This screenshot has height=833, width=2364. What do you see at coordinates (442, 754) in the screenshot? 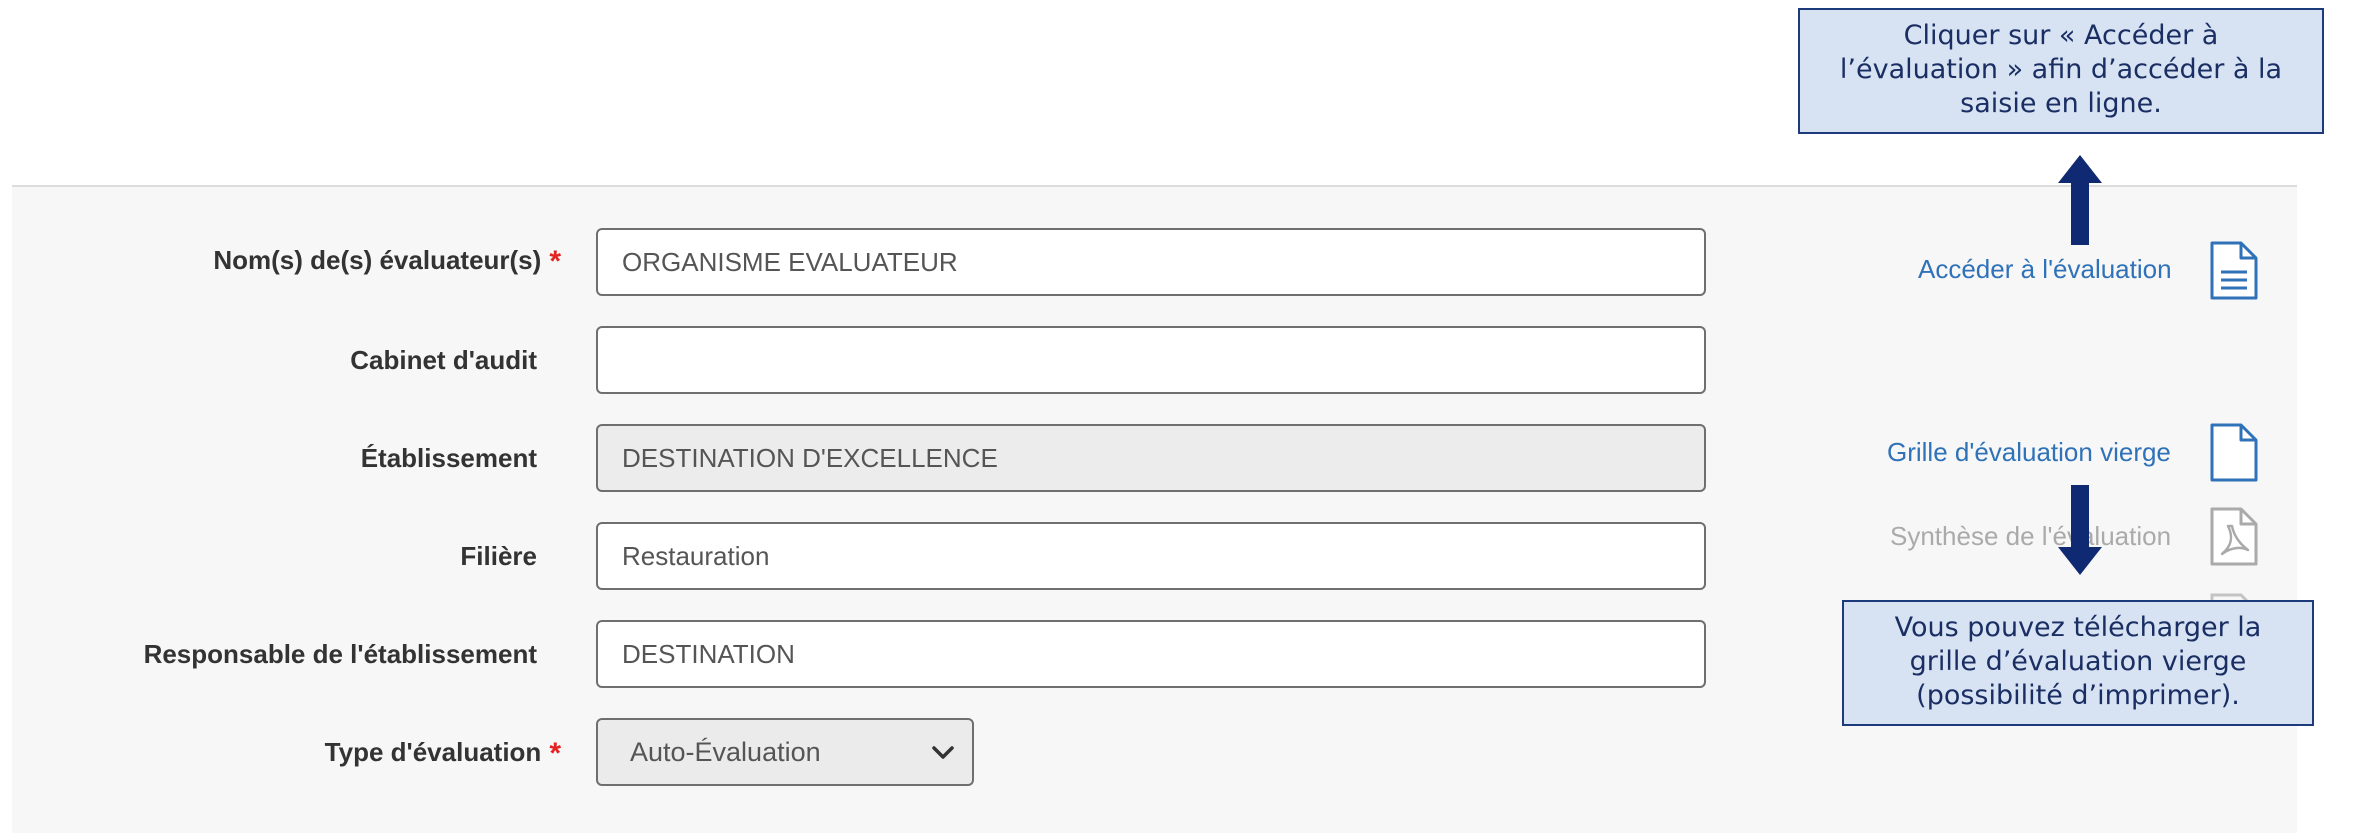
I see `evaluation-type-label: Type d'évaluation *` at bounding box center [442, 754].